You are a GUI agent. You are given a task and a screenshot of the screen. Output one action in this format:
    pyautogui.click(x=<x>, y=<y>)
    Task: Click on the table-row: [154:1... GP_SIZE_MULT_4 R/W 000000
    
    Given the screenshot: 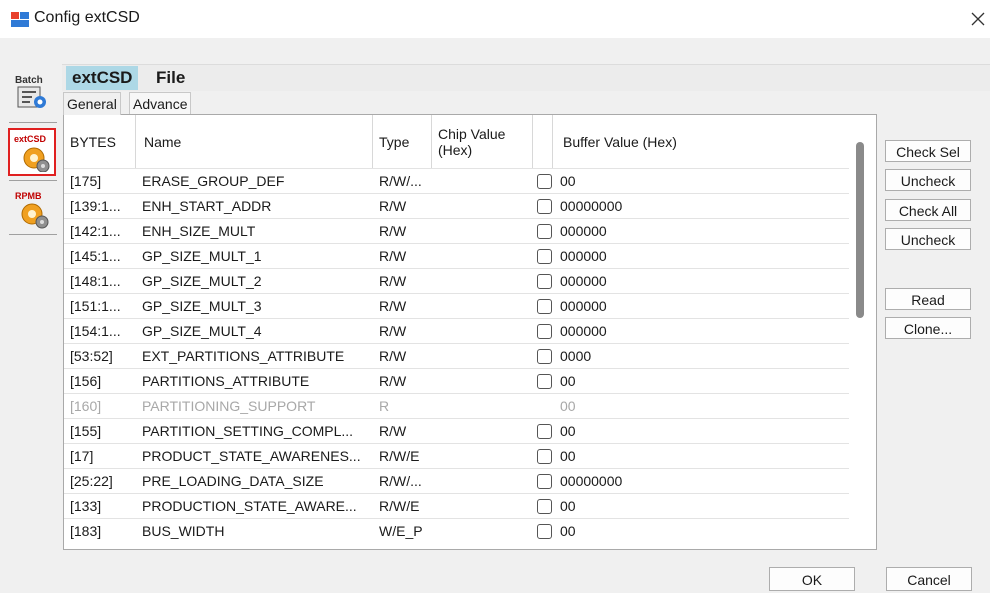 What is the action you would take?
    pyautogui.click(x=456, y=330)
    